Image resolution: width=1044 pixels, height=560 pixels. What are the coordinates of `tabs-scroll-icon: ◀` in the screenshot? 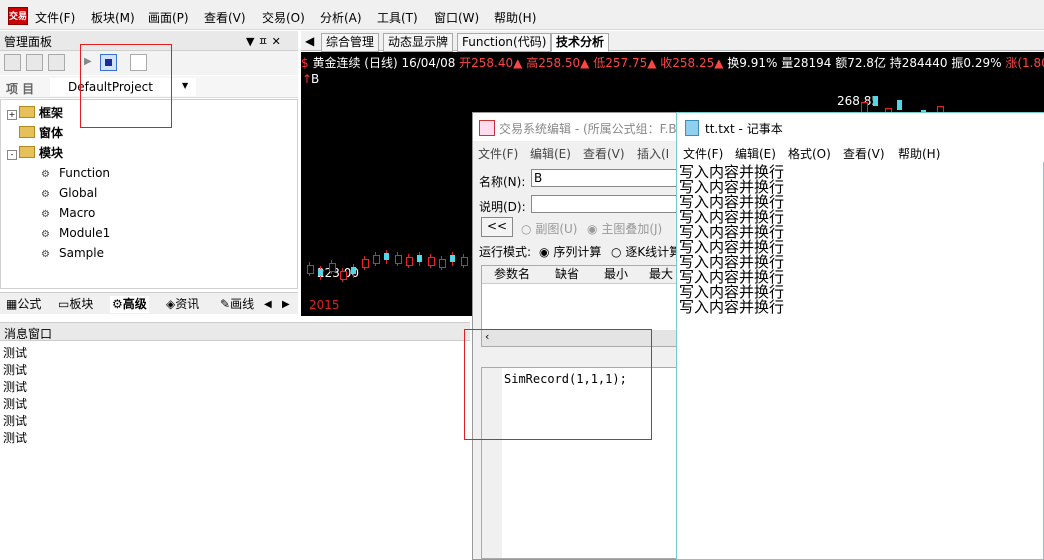 It's located at (309, 41).